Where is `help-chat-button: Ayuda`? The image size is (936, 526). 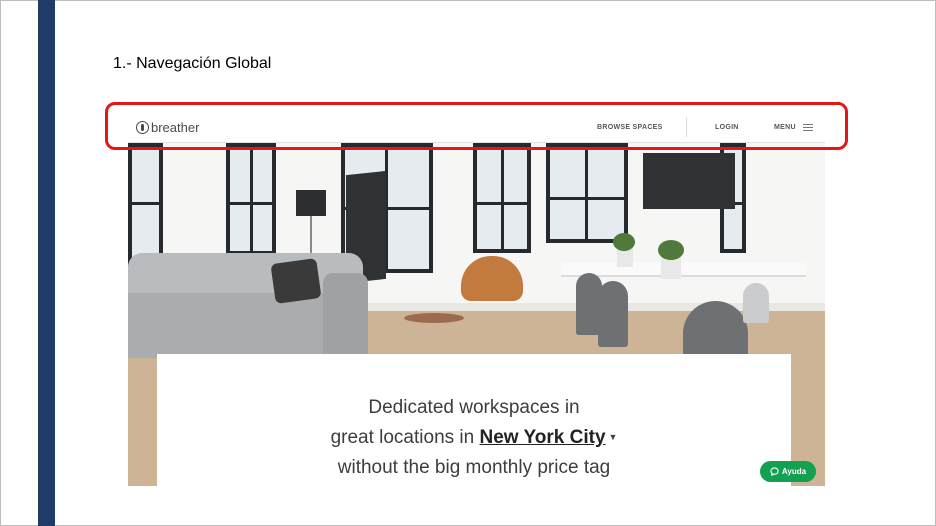
help-chat-button: Ayuda is located at coordinates (788, 471).